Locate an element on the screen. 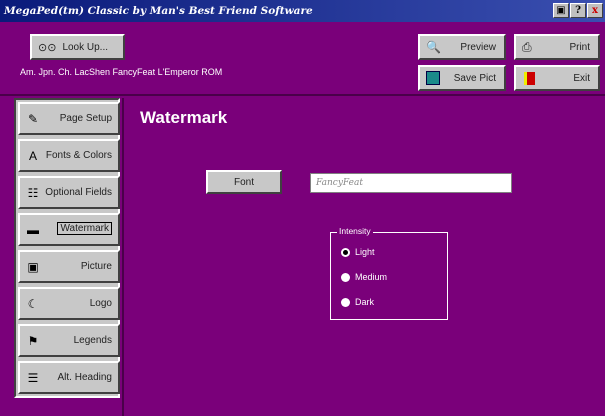 Image resolution: width=605 pixels, height=416 pixels. radio-dark-label: Dark is located at coordinates (365, 302).